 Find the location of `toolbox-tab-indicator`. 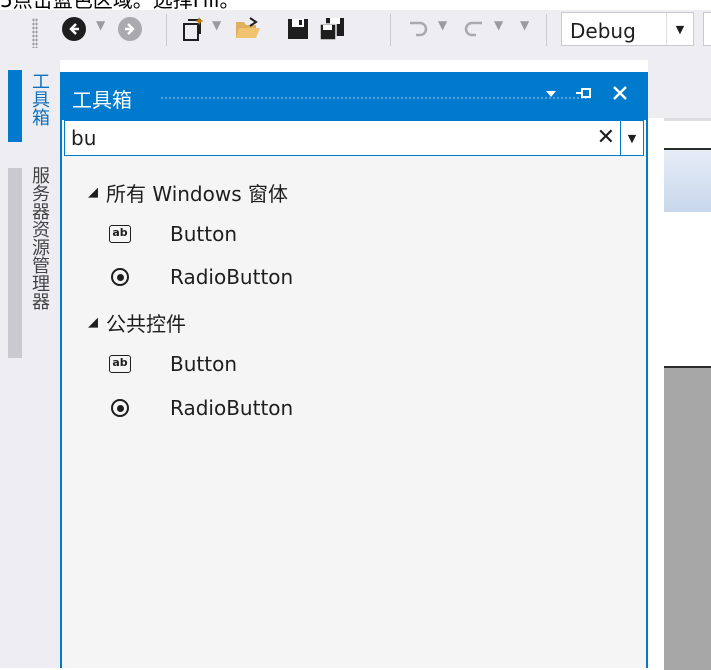

toolbox-tab-indicator is located at coordinates (15, 106).